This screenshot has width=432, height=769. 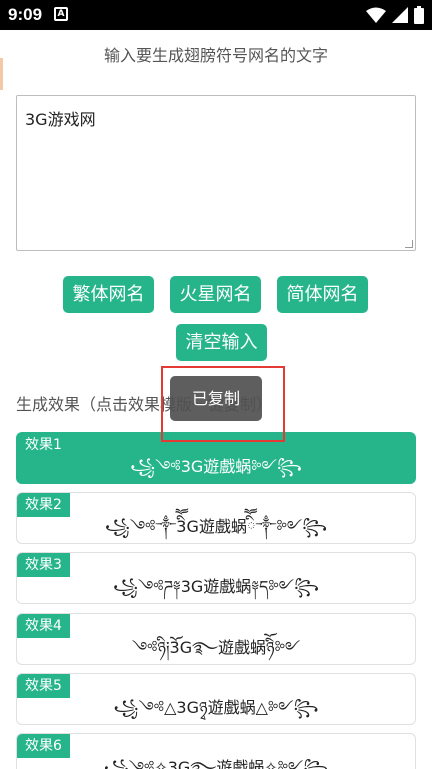 I want to click on result-card-3: 效果3 ꧁༺ཌ༈3G遊戲蜗༈ད༻꧂, so click(x=216, y=578).